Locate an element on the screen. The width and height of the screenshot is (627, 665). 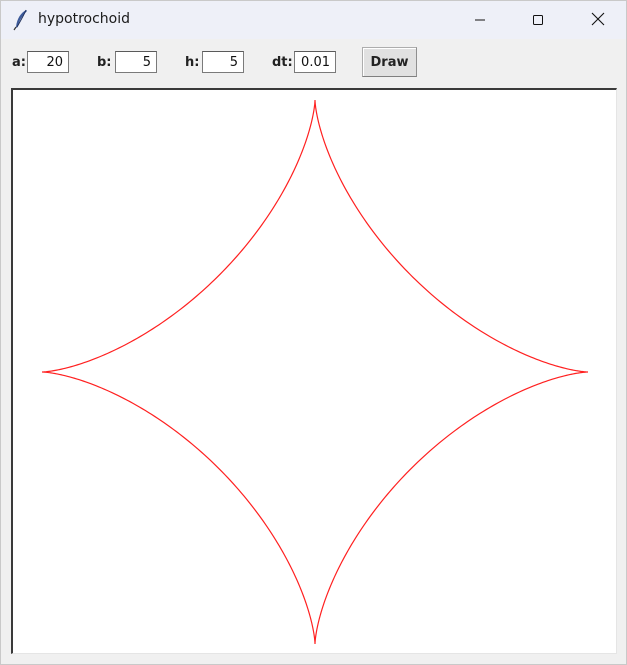
maximize-icon is located at coordinates (538, 20).